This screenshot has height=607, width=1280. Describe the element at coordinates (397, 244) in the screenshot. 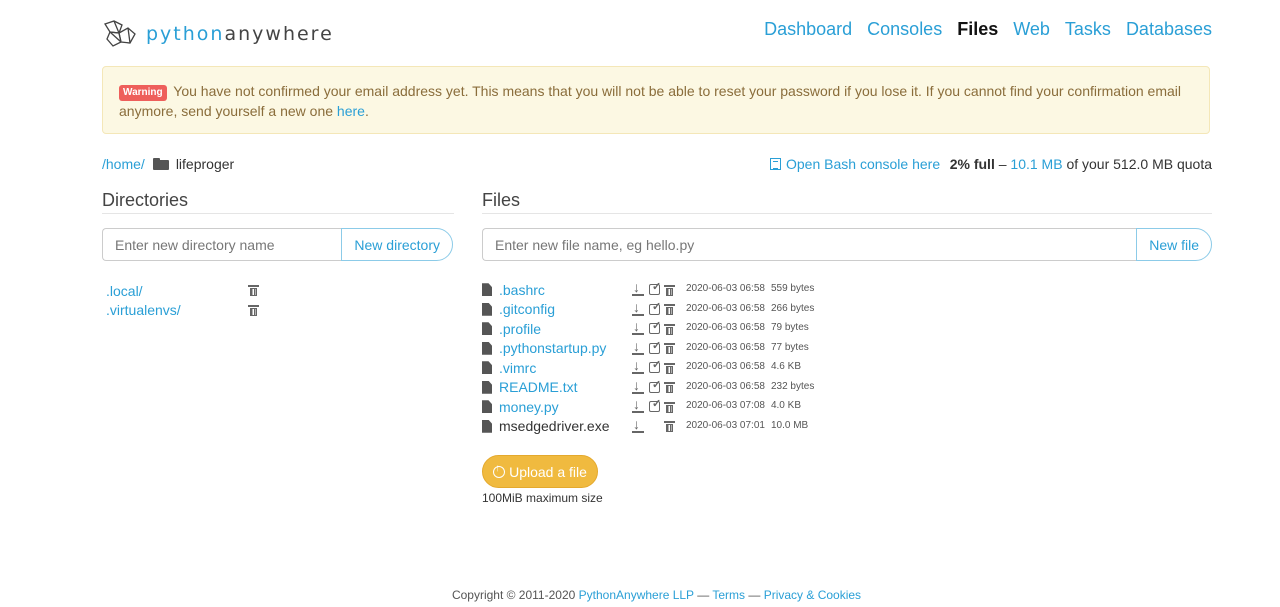

I see `new-directory-button: New directory` at that location.